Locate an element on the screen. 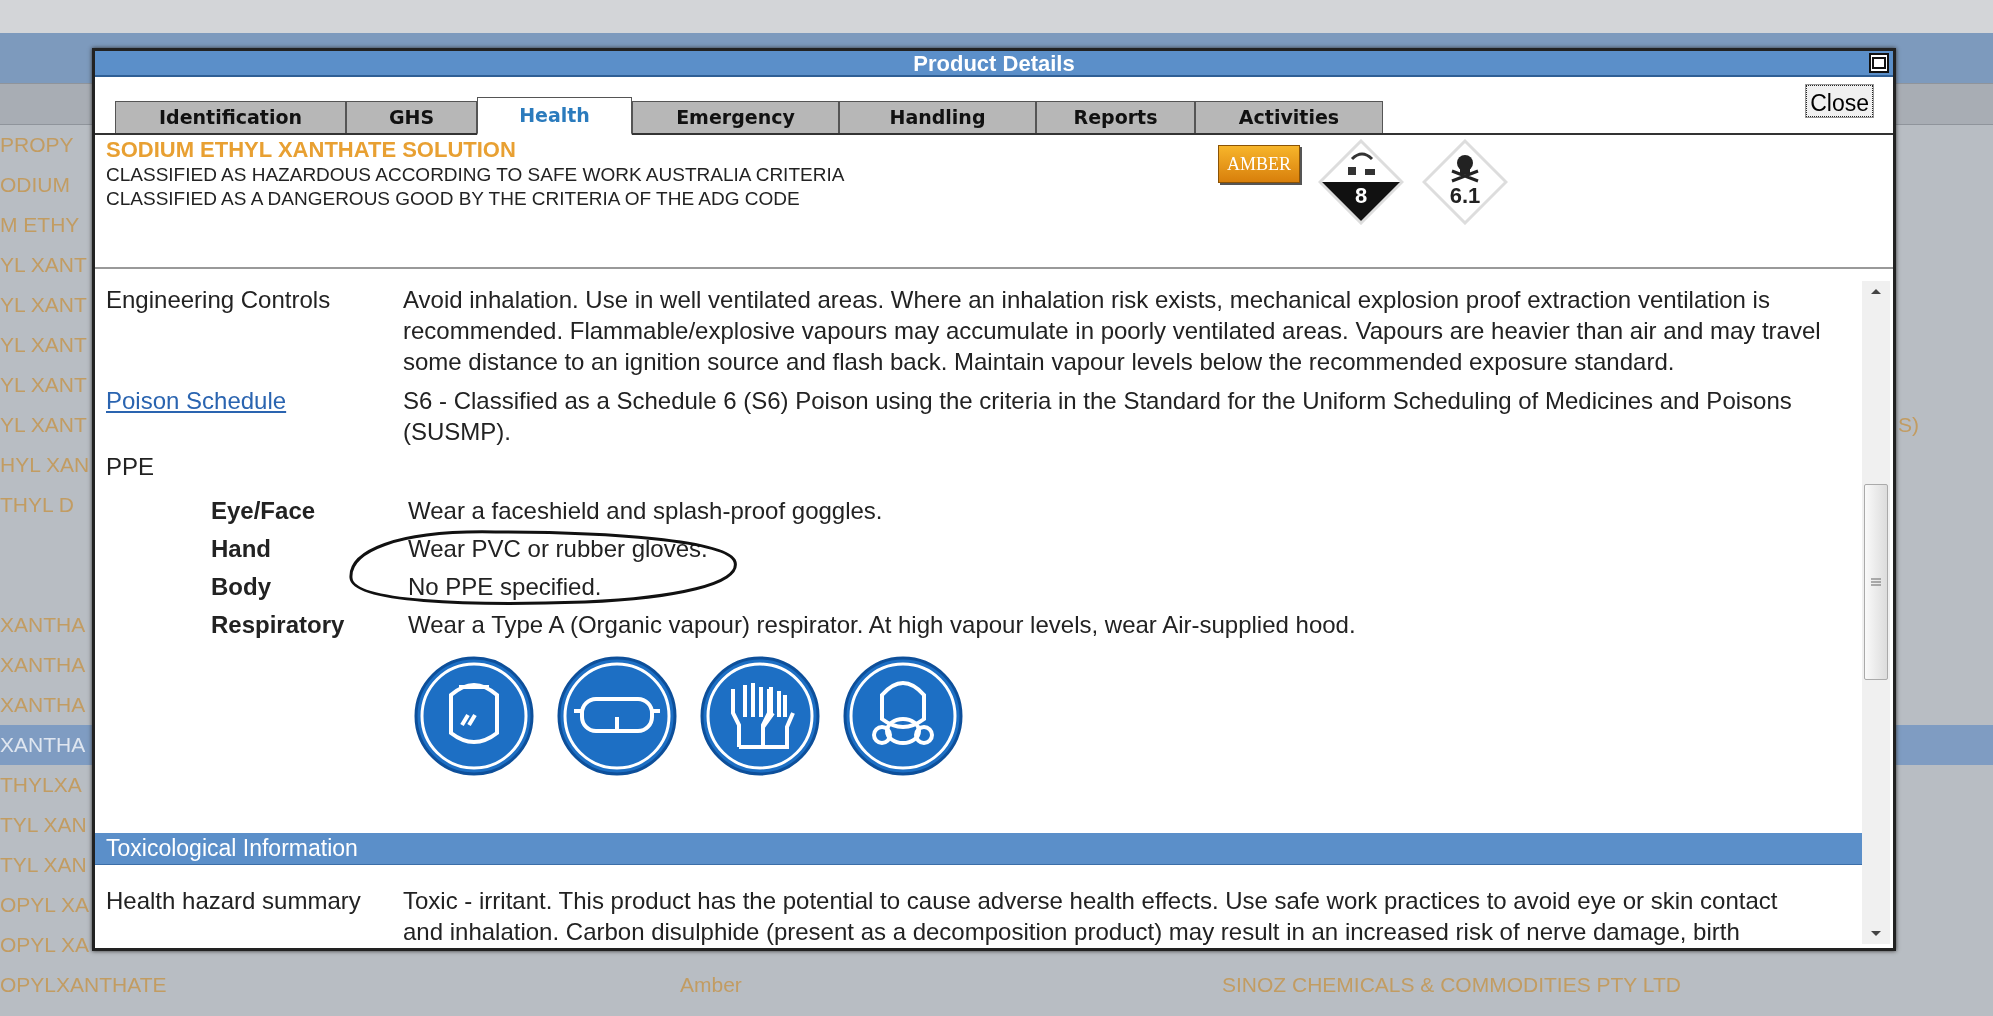 The width and height of the screenshot is (1993, 1016). toxic-diamond-icon is located at coordinates (1465, 182).